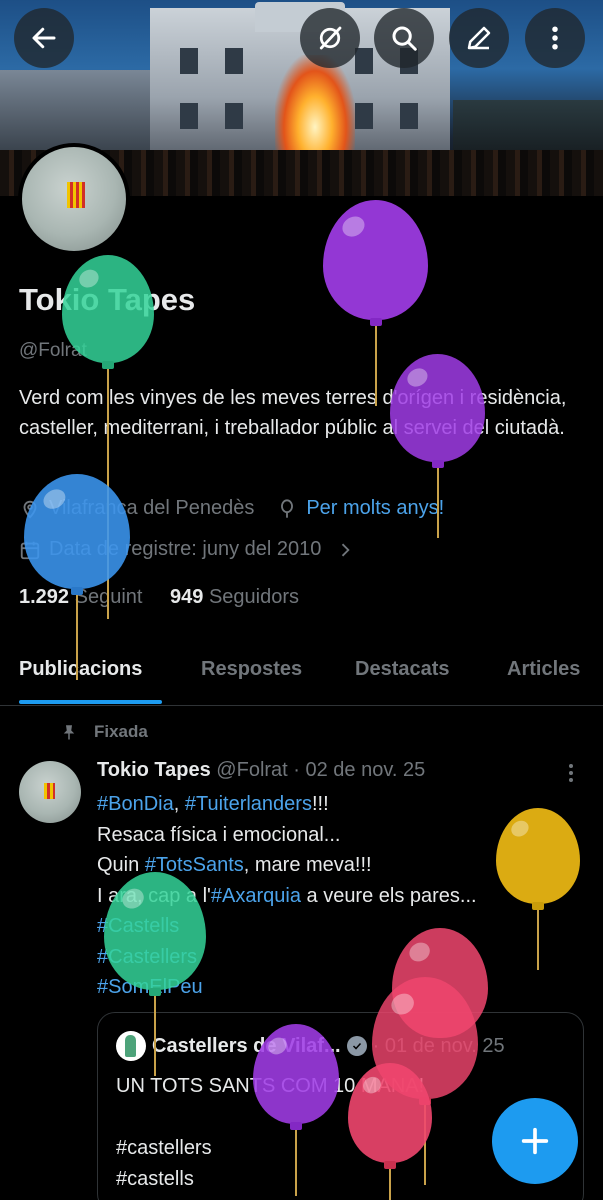  I want to click on more-vertical-icon, so click(555, 38).